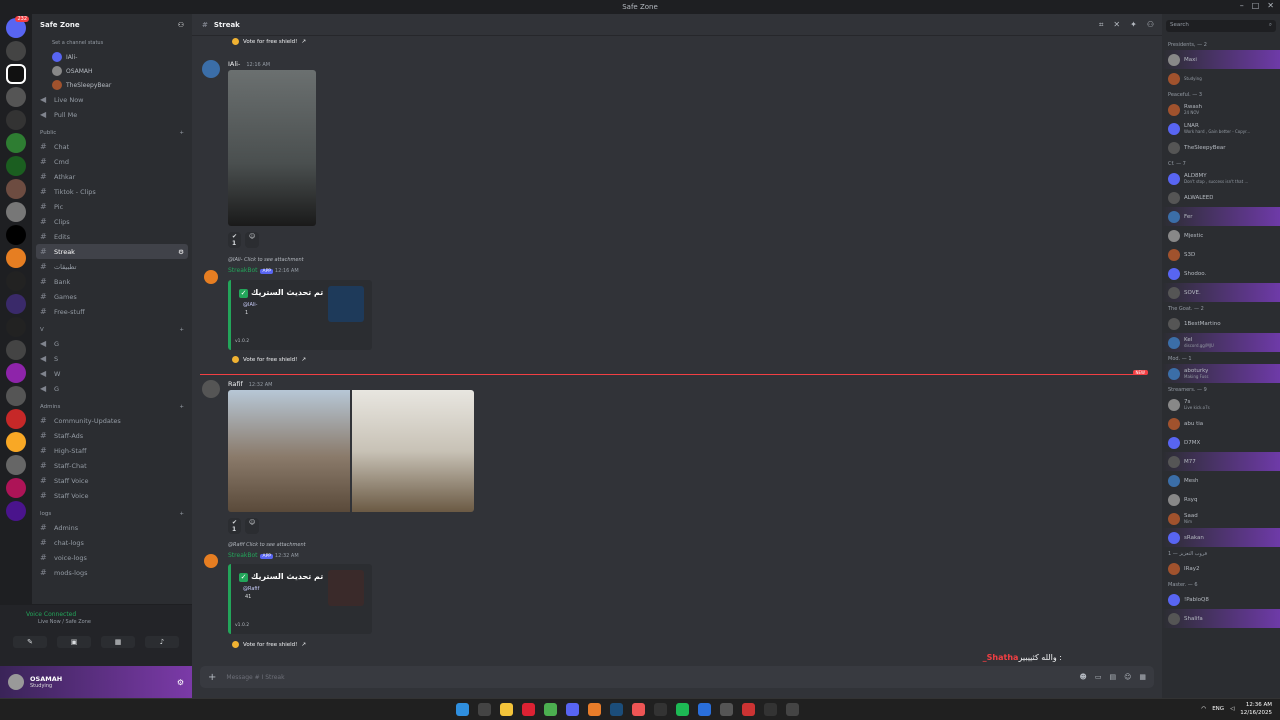 This screenshot has height=720, width=1280. I want to click on gear-icon: ⚙, so click(180, 682).